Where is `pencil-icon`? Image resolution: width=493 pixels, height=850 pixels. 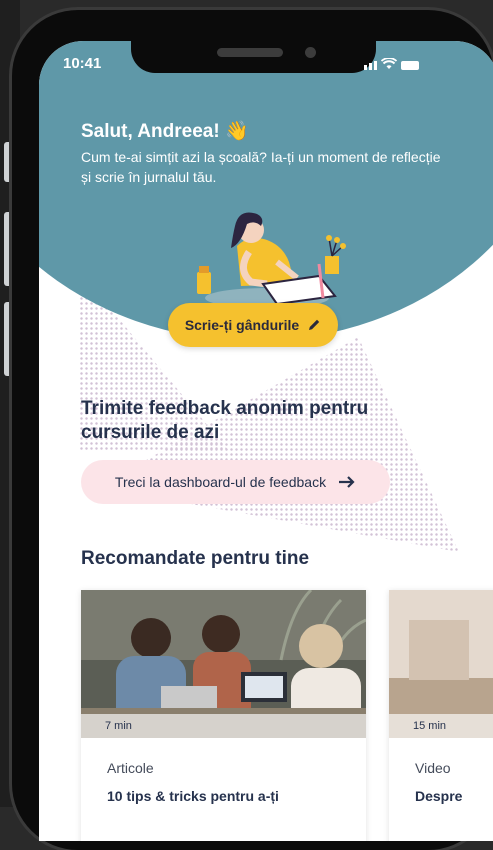 pencil-icon is located at coordinates (314, 324).